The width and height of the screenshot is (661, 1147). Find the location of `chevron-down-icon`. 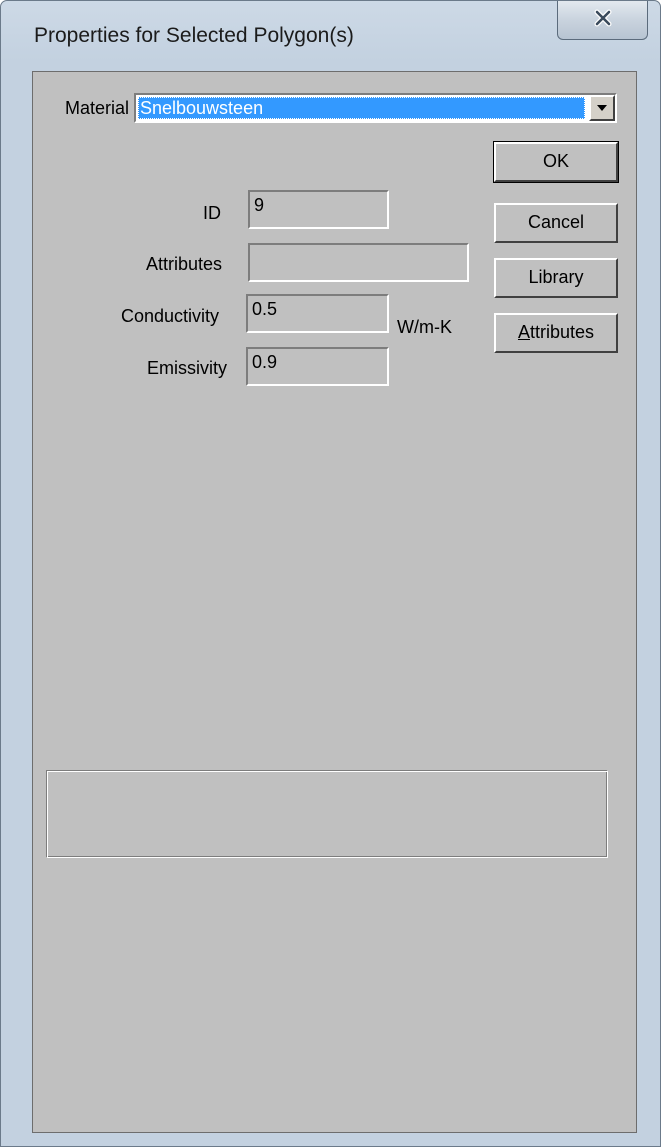

chevron-down-icon is located at coordinates (602, 108).